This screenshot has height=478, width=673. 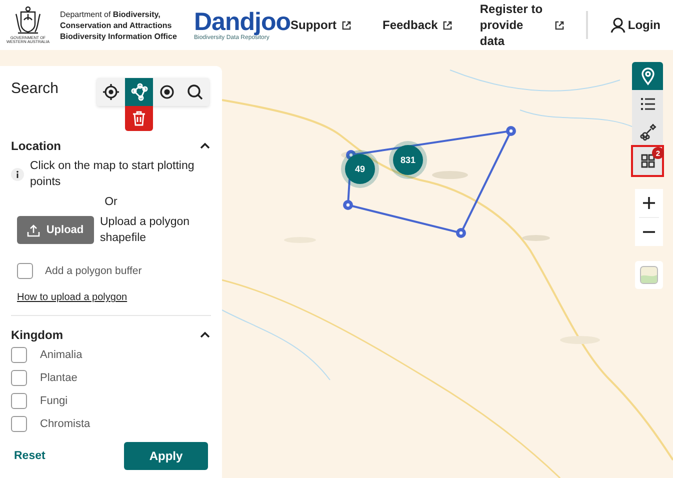 I want to click on list-icon, so click(x=647, y=104).